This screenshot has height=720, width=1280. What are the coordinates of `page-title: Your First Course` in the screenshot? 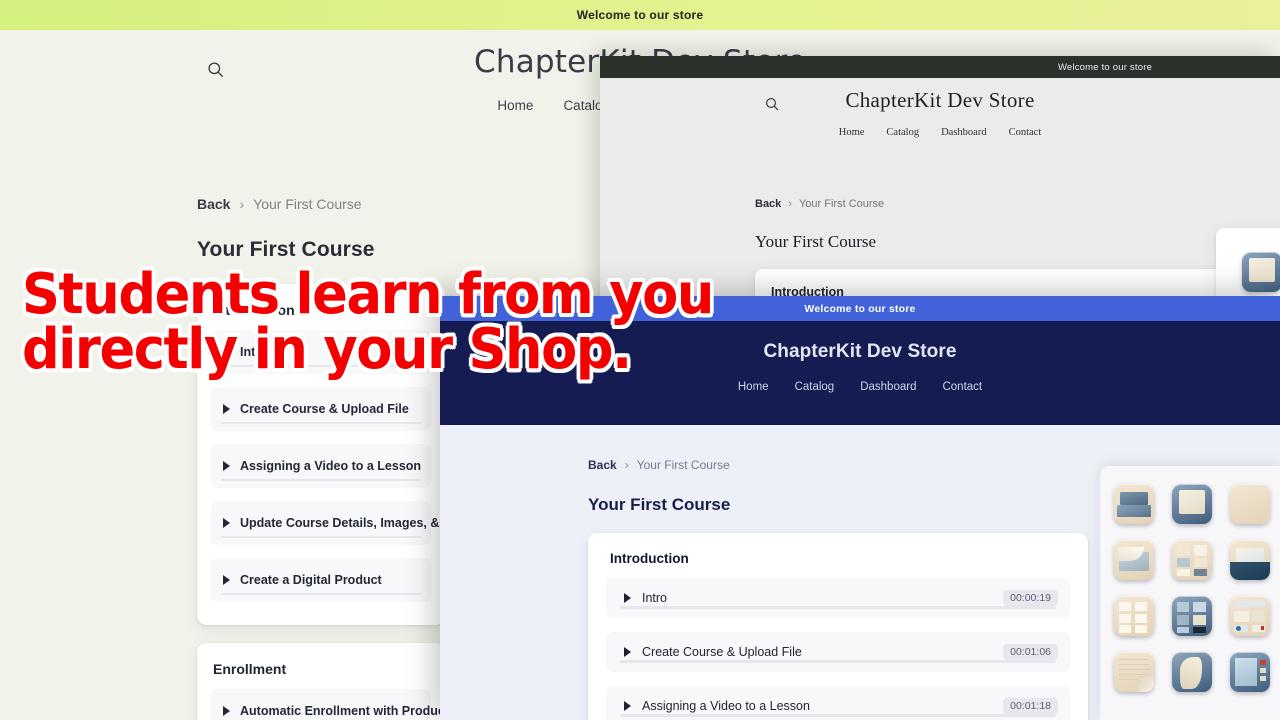 It's located at (816, 241).